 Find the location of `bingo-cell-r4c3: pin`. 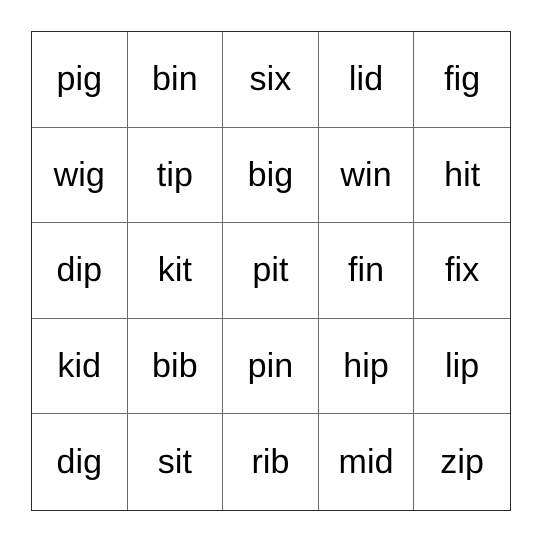

bingo-cell-r4c3: pin is located at coordinates (271, 366).